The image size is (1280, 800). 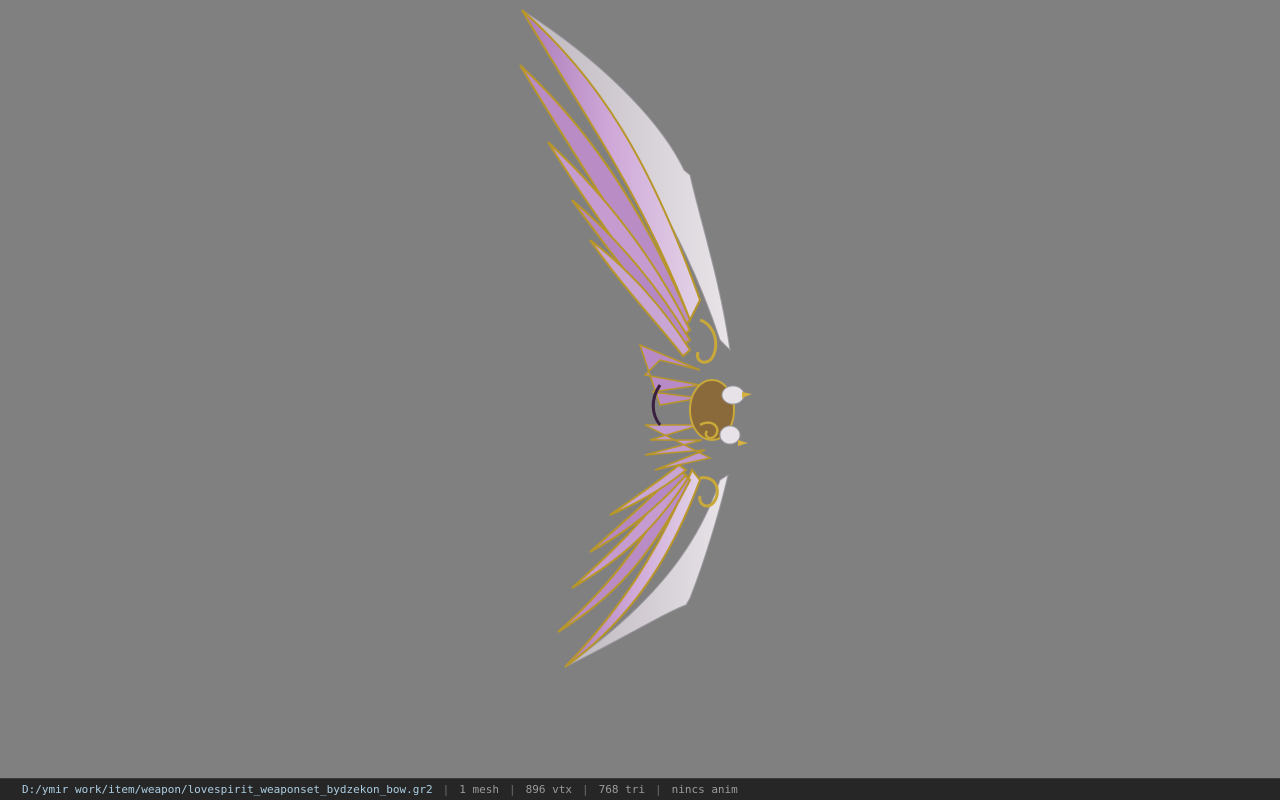 I want to click on status-vertex-count: 896 vtx, so click(x=548, y=789).